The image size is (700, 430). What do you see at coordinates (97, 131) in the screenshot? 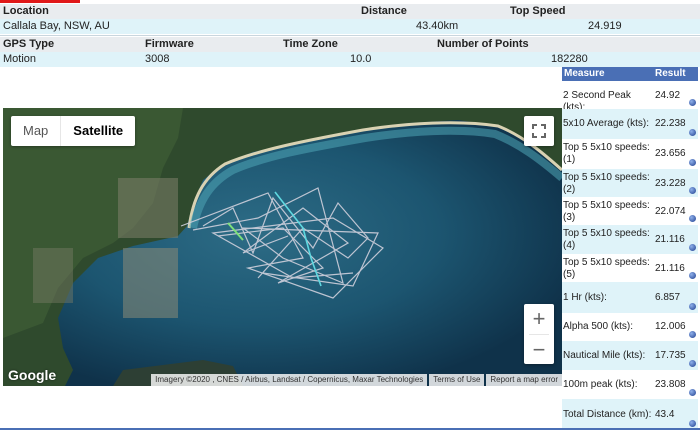
I see `satellite-view-button: Satellite` at bounding box center [97, 131].